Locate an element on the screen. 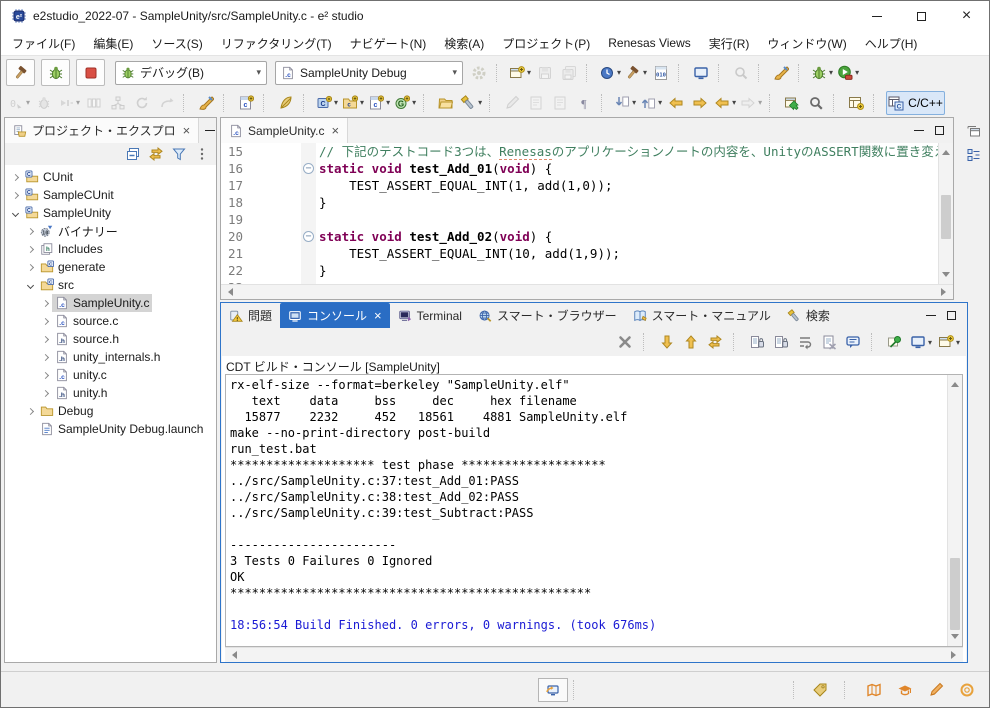  prev-annotation-dropdown: ▾ is located at coordinates (651, 103).